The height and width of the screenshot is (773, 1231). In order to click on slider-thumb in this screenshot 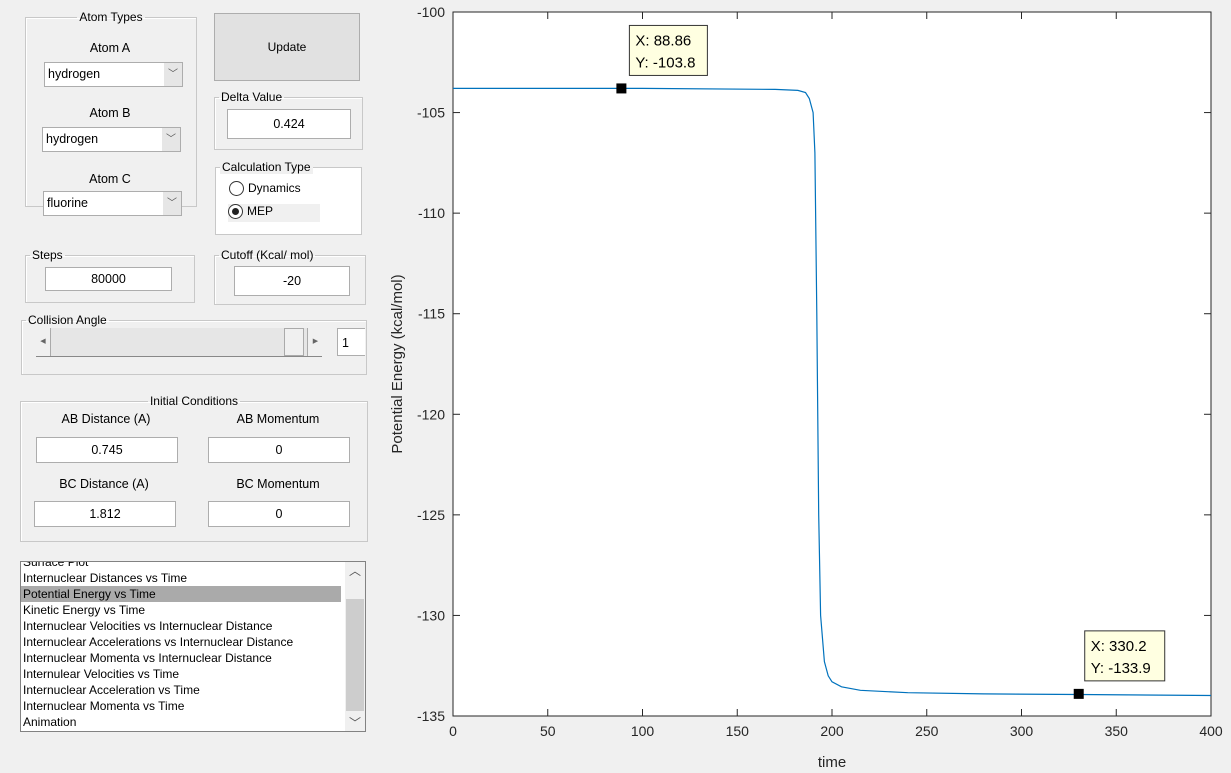, I will do `click(294, 342)`.